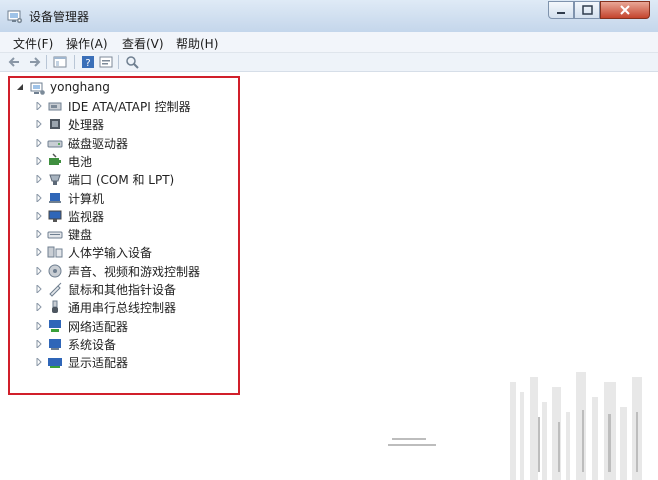 This screenshot has height=480, width=658. I want to click on device-category-label: 通用串行总线控制器, so click(122, 308).